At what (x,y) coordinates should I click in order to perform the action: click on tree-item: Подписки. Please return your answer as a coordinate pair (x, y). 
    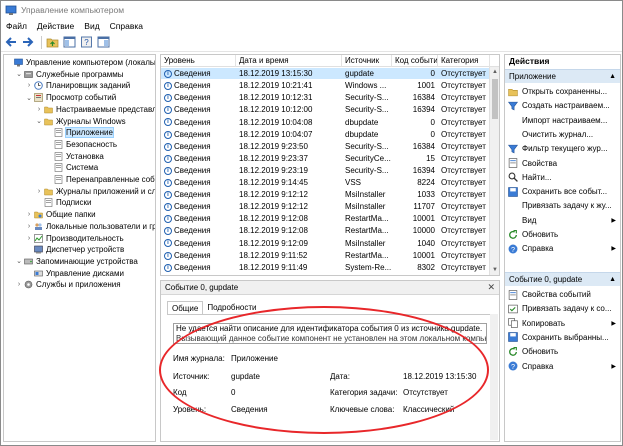
    Looking at the image, I should click on (63, 202).